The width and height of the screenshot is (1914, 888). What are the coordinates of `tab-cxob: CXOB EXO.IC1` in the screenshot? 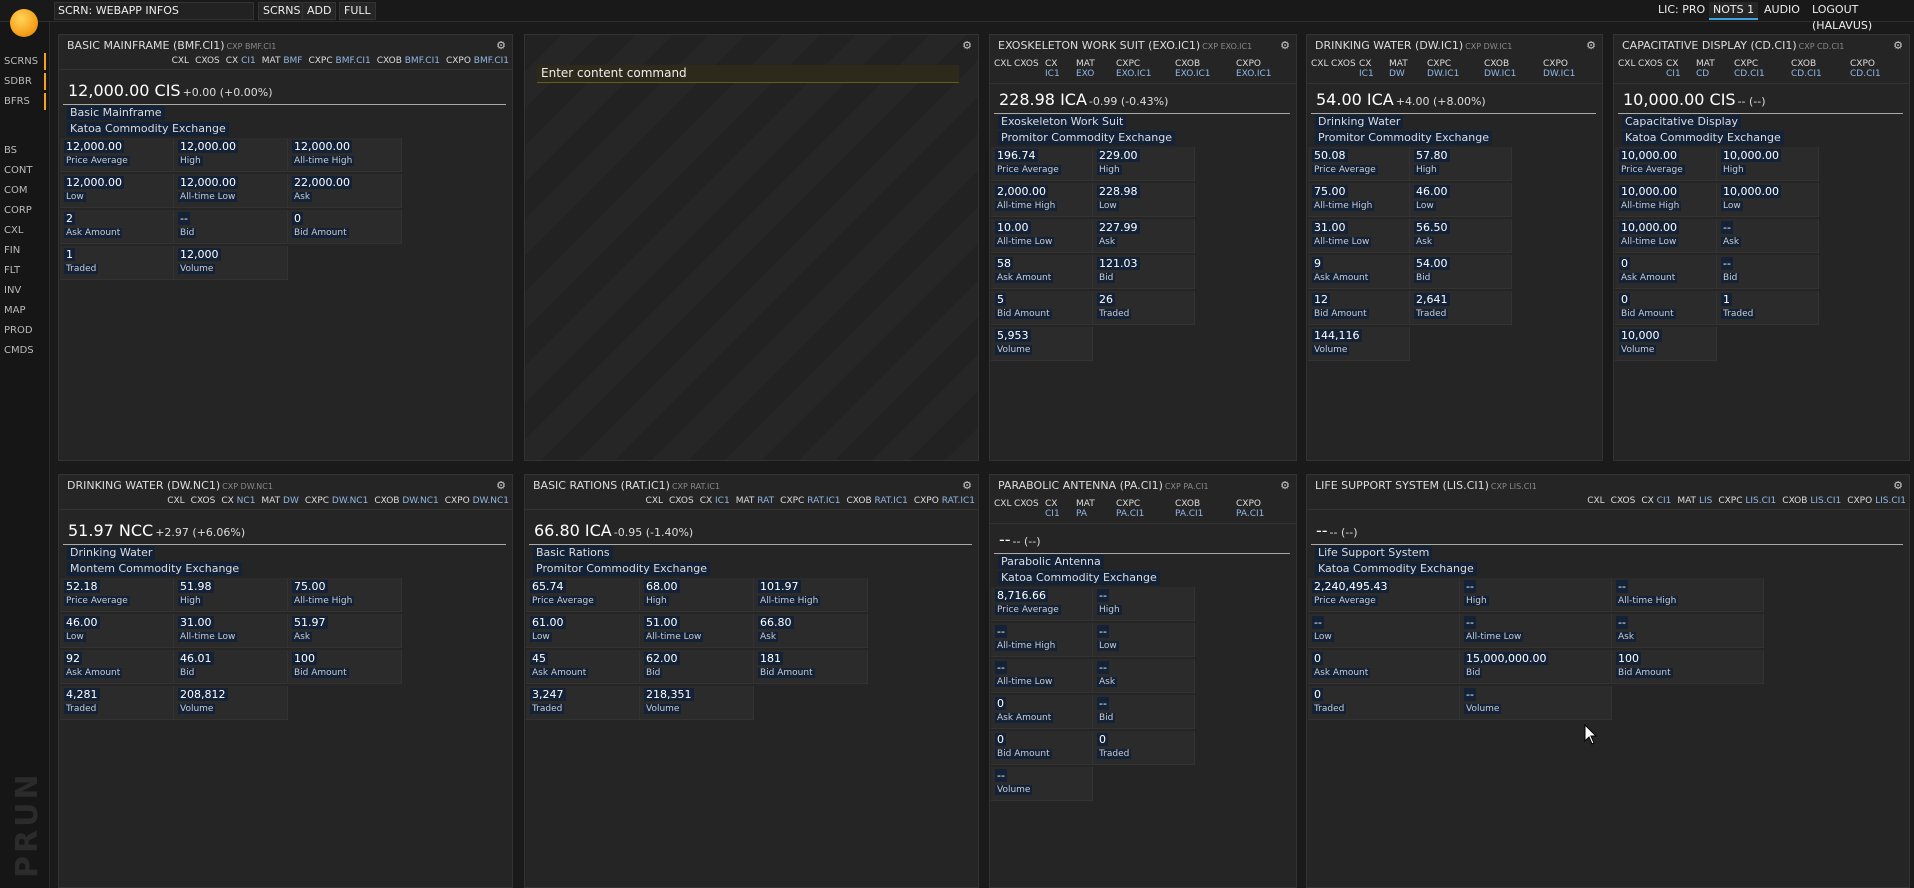 It's located at (1193, 69).